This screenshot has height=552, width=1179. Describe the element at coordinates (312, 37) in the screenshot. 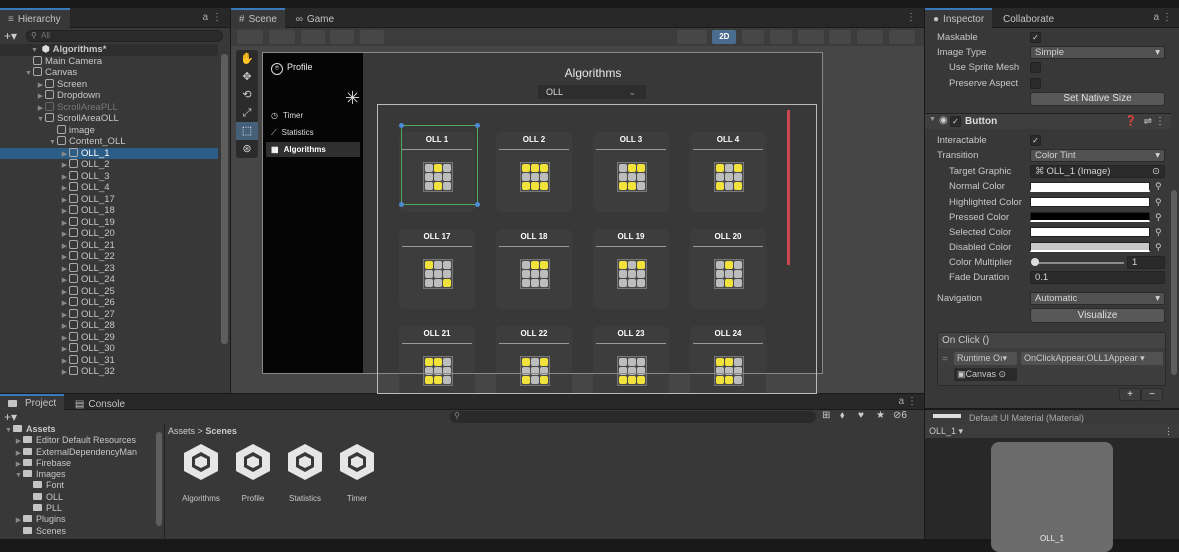

I see `snap-button` at that location.